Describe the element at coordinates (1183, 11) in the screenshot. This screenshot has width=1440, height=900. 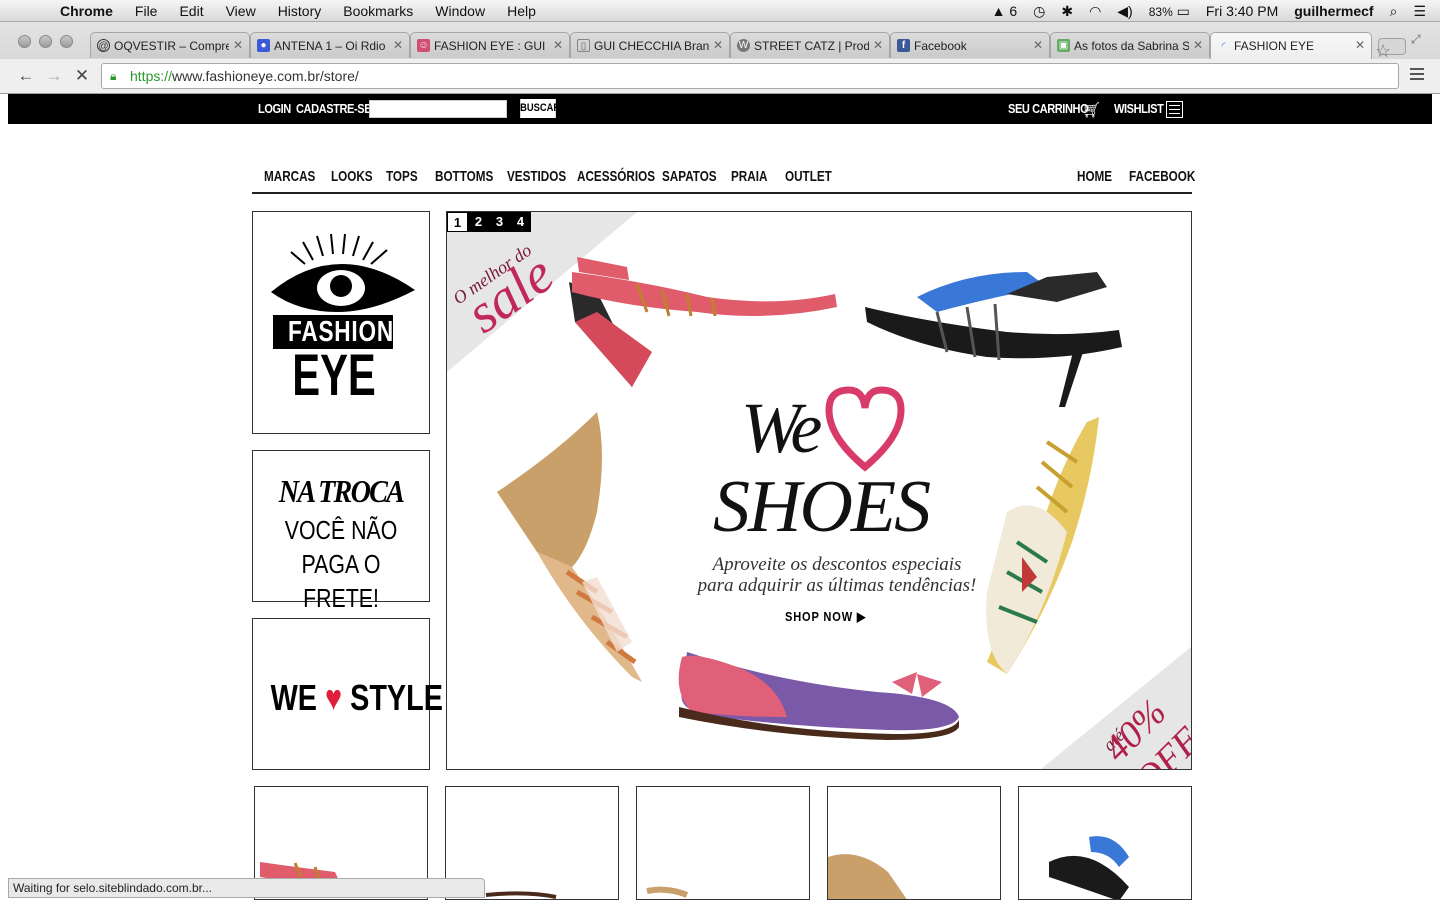
I see `battery-icon: ▭` at that location.